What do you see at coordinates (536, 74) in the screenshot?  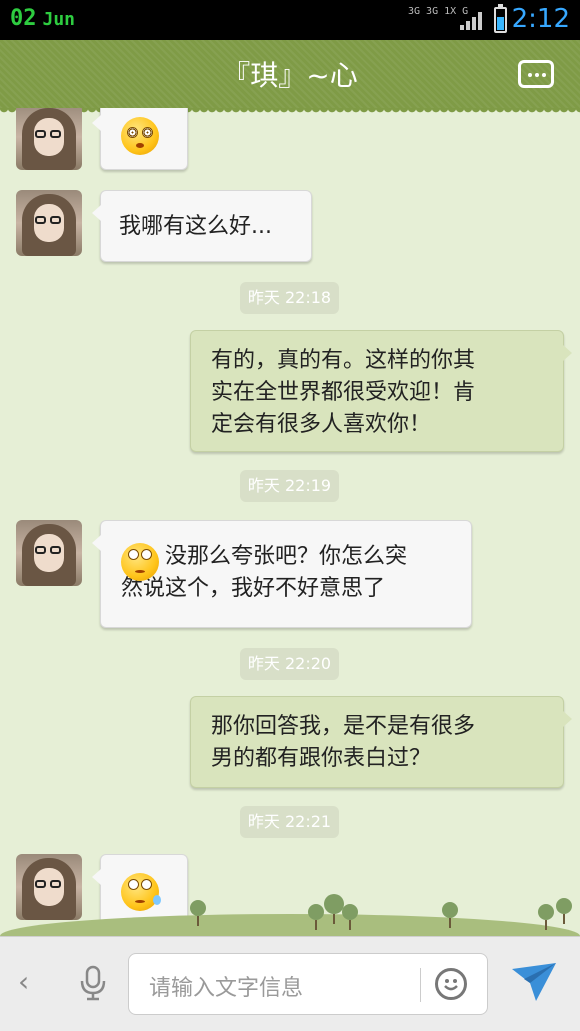 I see `more-menu-icon` at bounding box center [536, 74].